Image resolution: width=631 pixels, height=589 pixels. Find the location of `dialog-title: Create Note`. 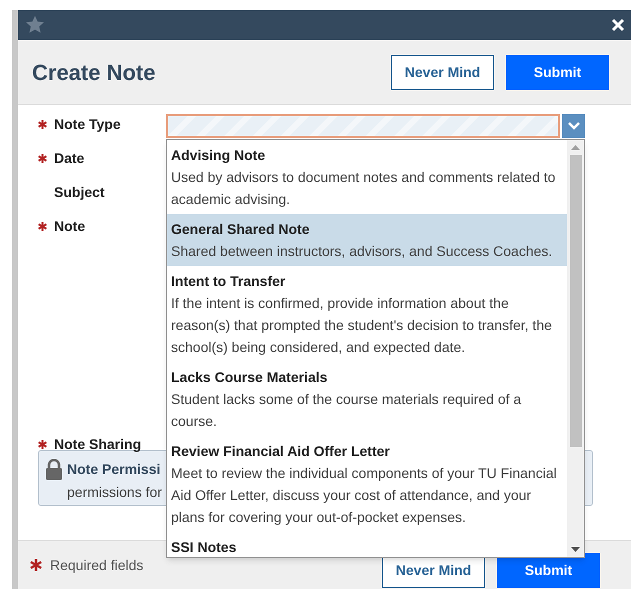

dialog-title: Create Note is located at coordinates (94, 72).